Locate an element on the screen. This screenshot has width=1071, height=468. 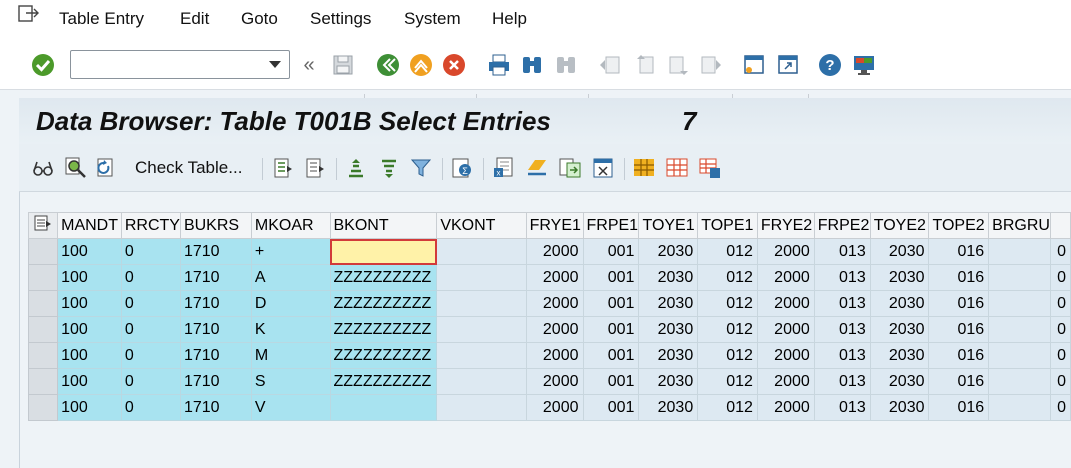
choose-layout-icon is located at coordinates (644, 168).